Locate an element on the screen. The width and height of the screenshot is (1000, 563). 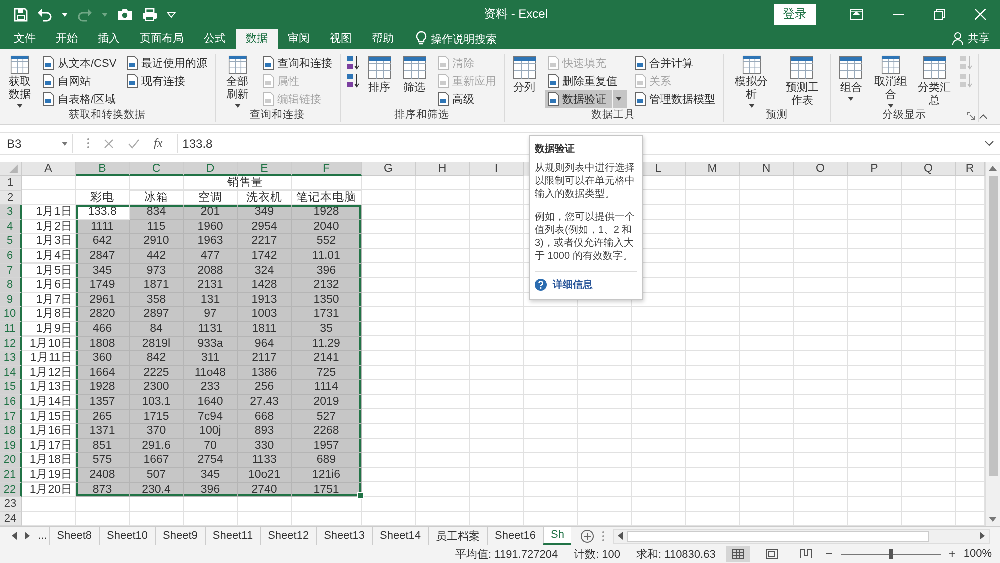
column-header: F is located at coordinates (327, 169).